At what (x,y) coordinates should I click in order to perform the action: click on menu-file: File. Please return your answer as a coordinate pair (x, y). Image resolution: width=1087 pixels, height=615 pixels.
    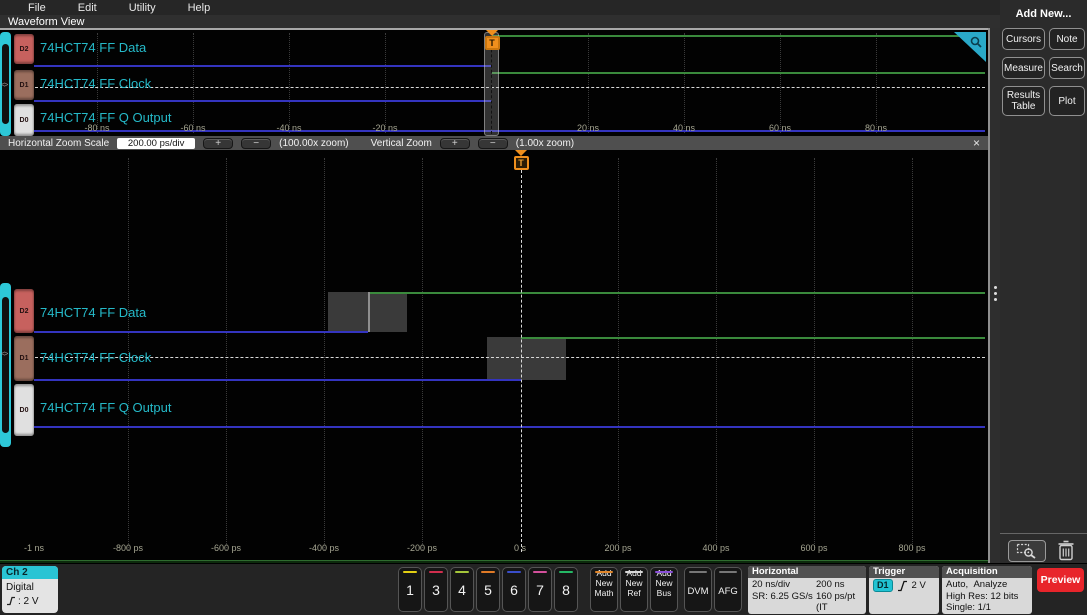
    Looking at the image, I should click on (37, 8).